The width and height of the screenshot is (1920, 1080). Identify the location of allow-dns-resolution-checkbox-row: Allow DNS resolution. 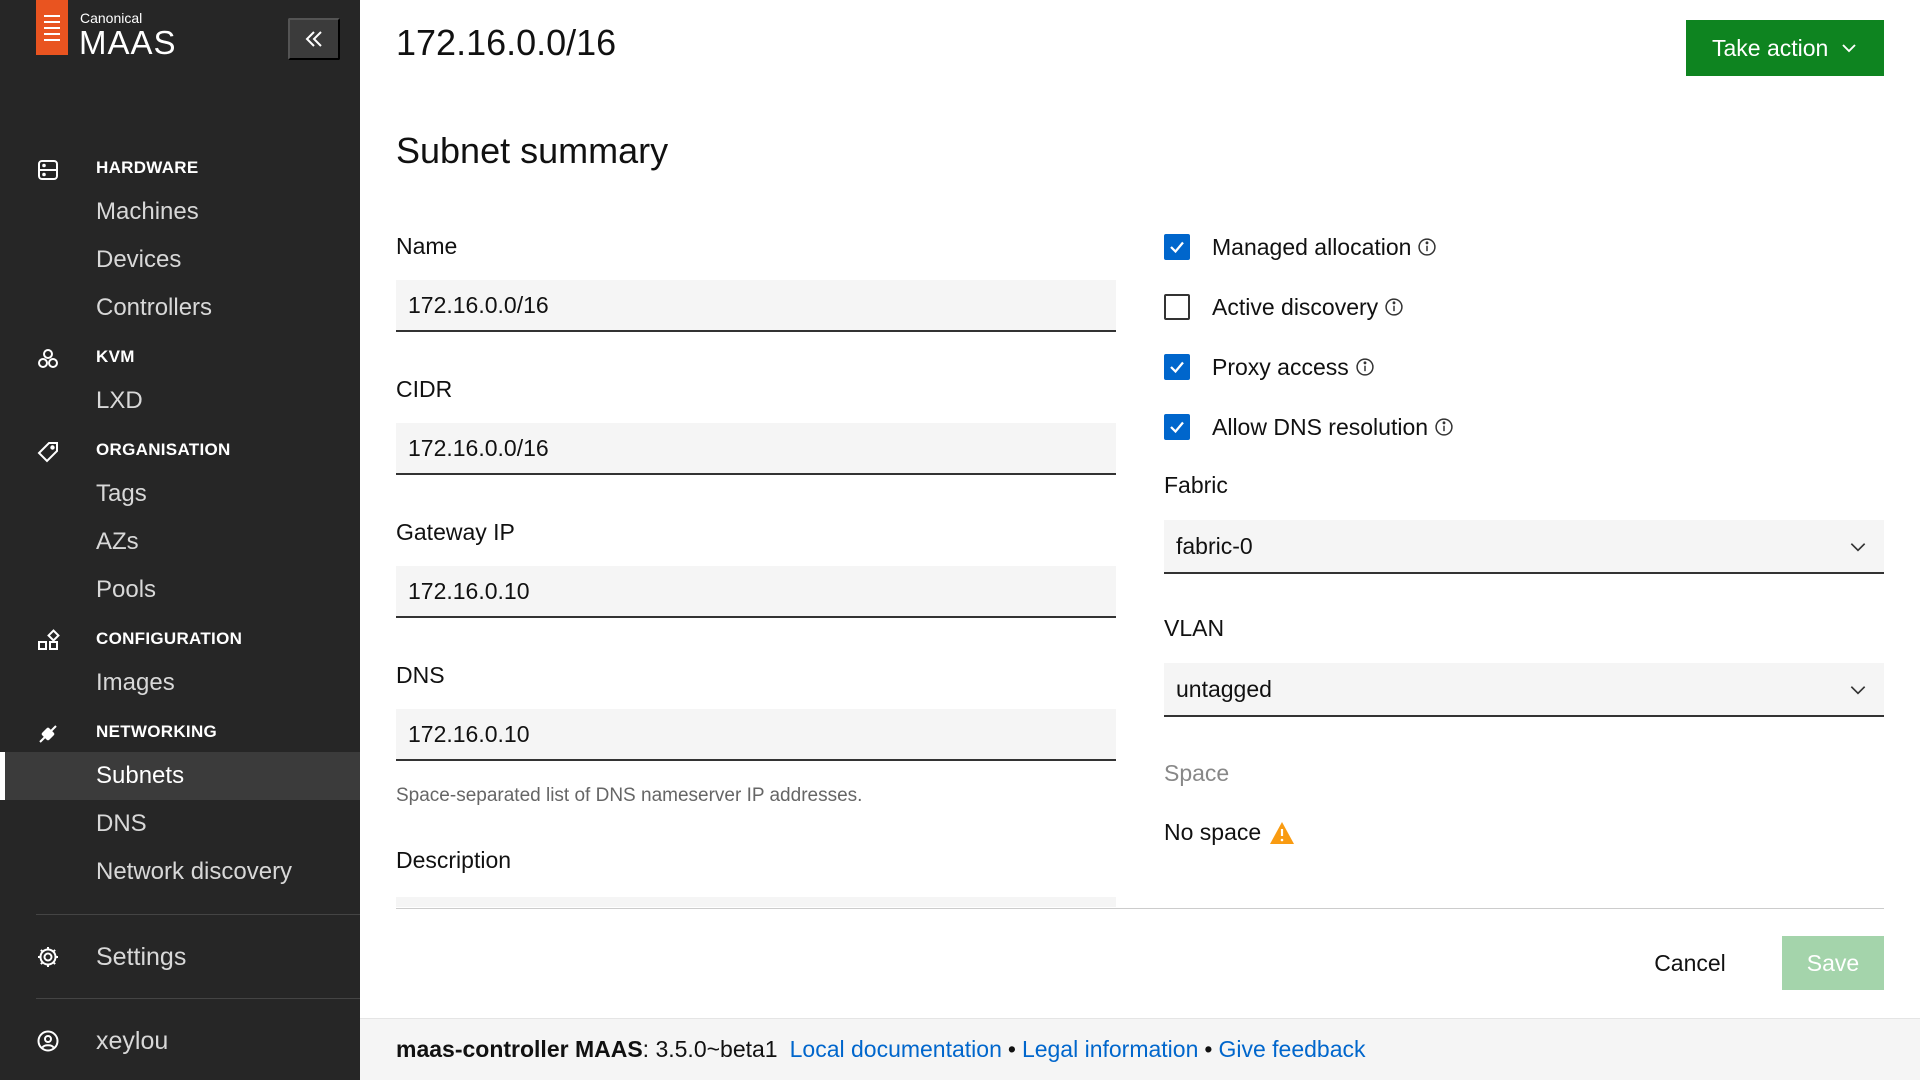
(1309, 427).